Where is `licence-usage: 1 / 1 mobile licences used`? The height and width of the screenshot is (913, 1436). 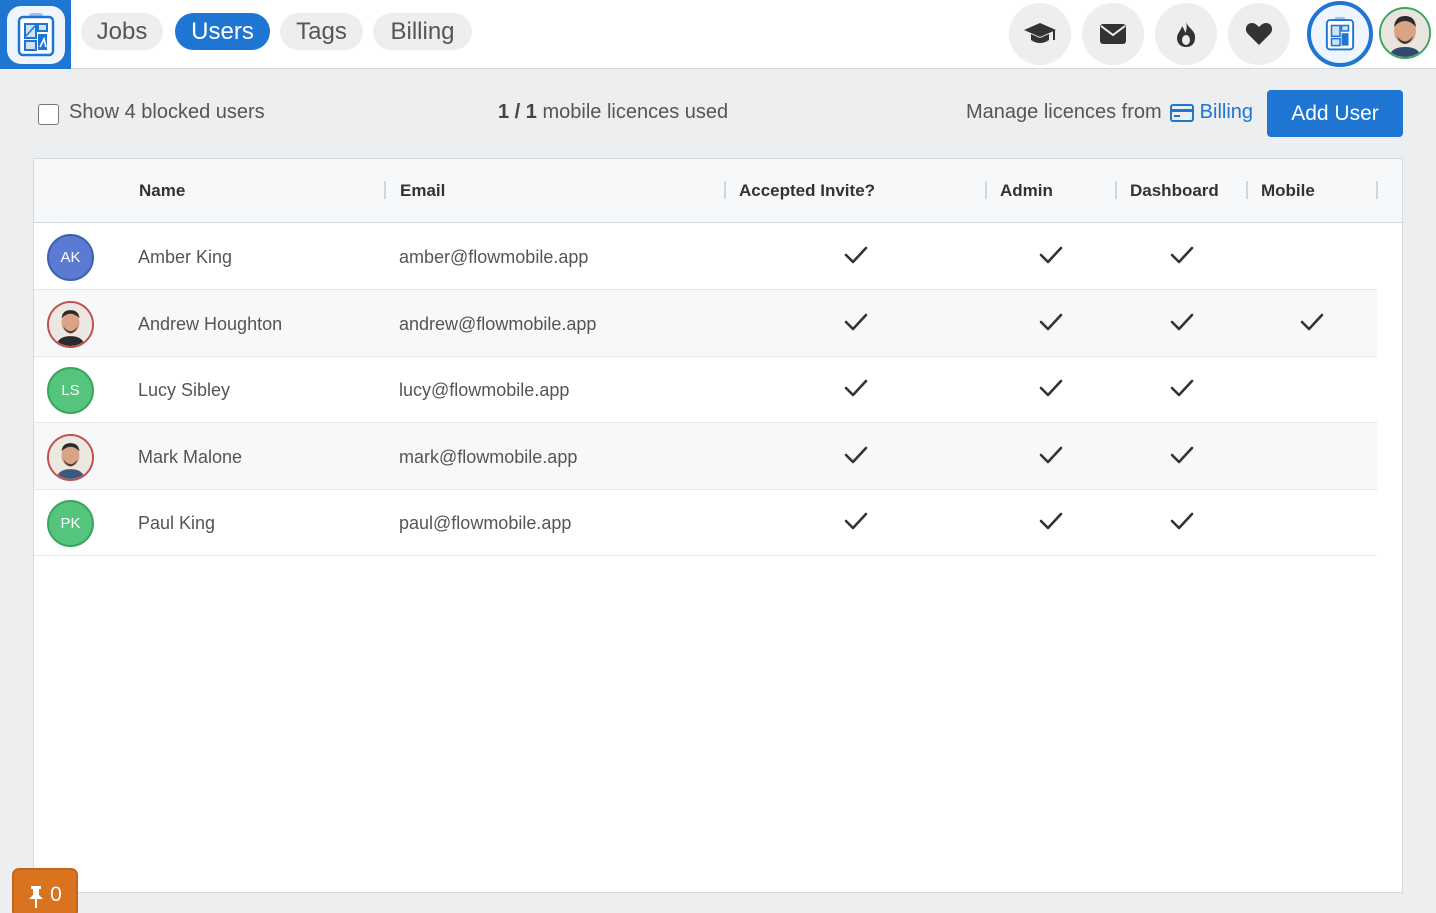
licence-usage: 1 / 1 mobile licences used is located at coordinates (613, 112).